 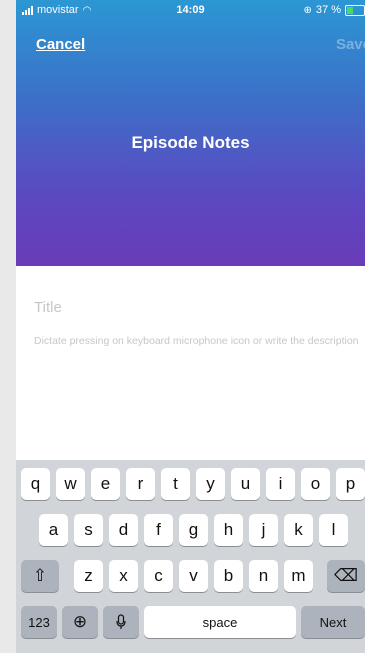 What do you see at coordinates (35, 484) in the screenshot?
I see `key-q: q` at bounding box center [35, 484].